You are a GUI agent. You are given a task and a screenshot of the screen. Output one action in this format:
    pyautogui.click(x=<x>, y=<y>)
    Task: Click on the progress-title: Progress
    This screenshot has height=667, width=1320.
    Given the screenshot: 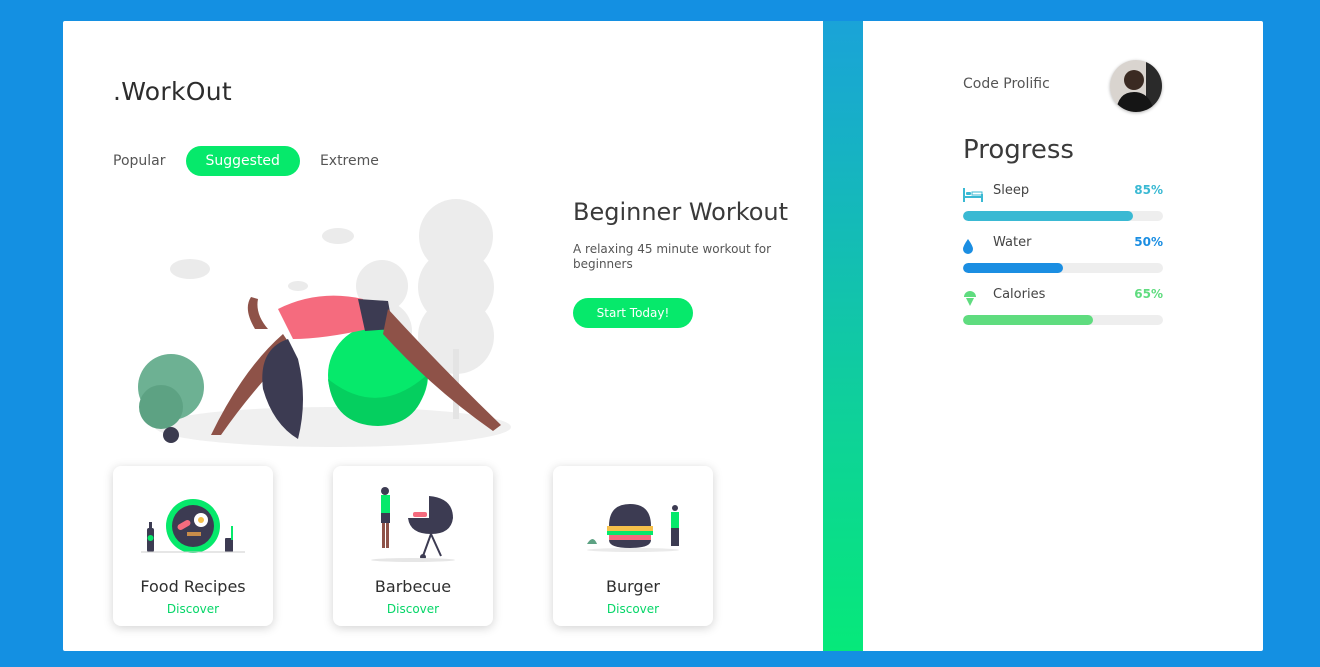 What is the action you would take?
    pyautogui.click(x=1018, y=150)
    